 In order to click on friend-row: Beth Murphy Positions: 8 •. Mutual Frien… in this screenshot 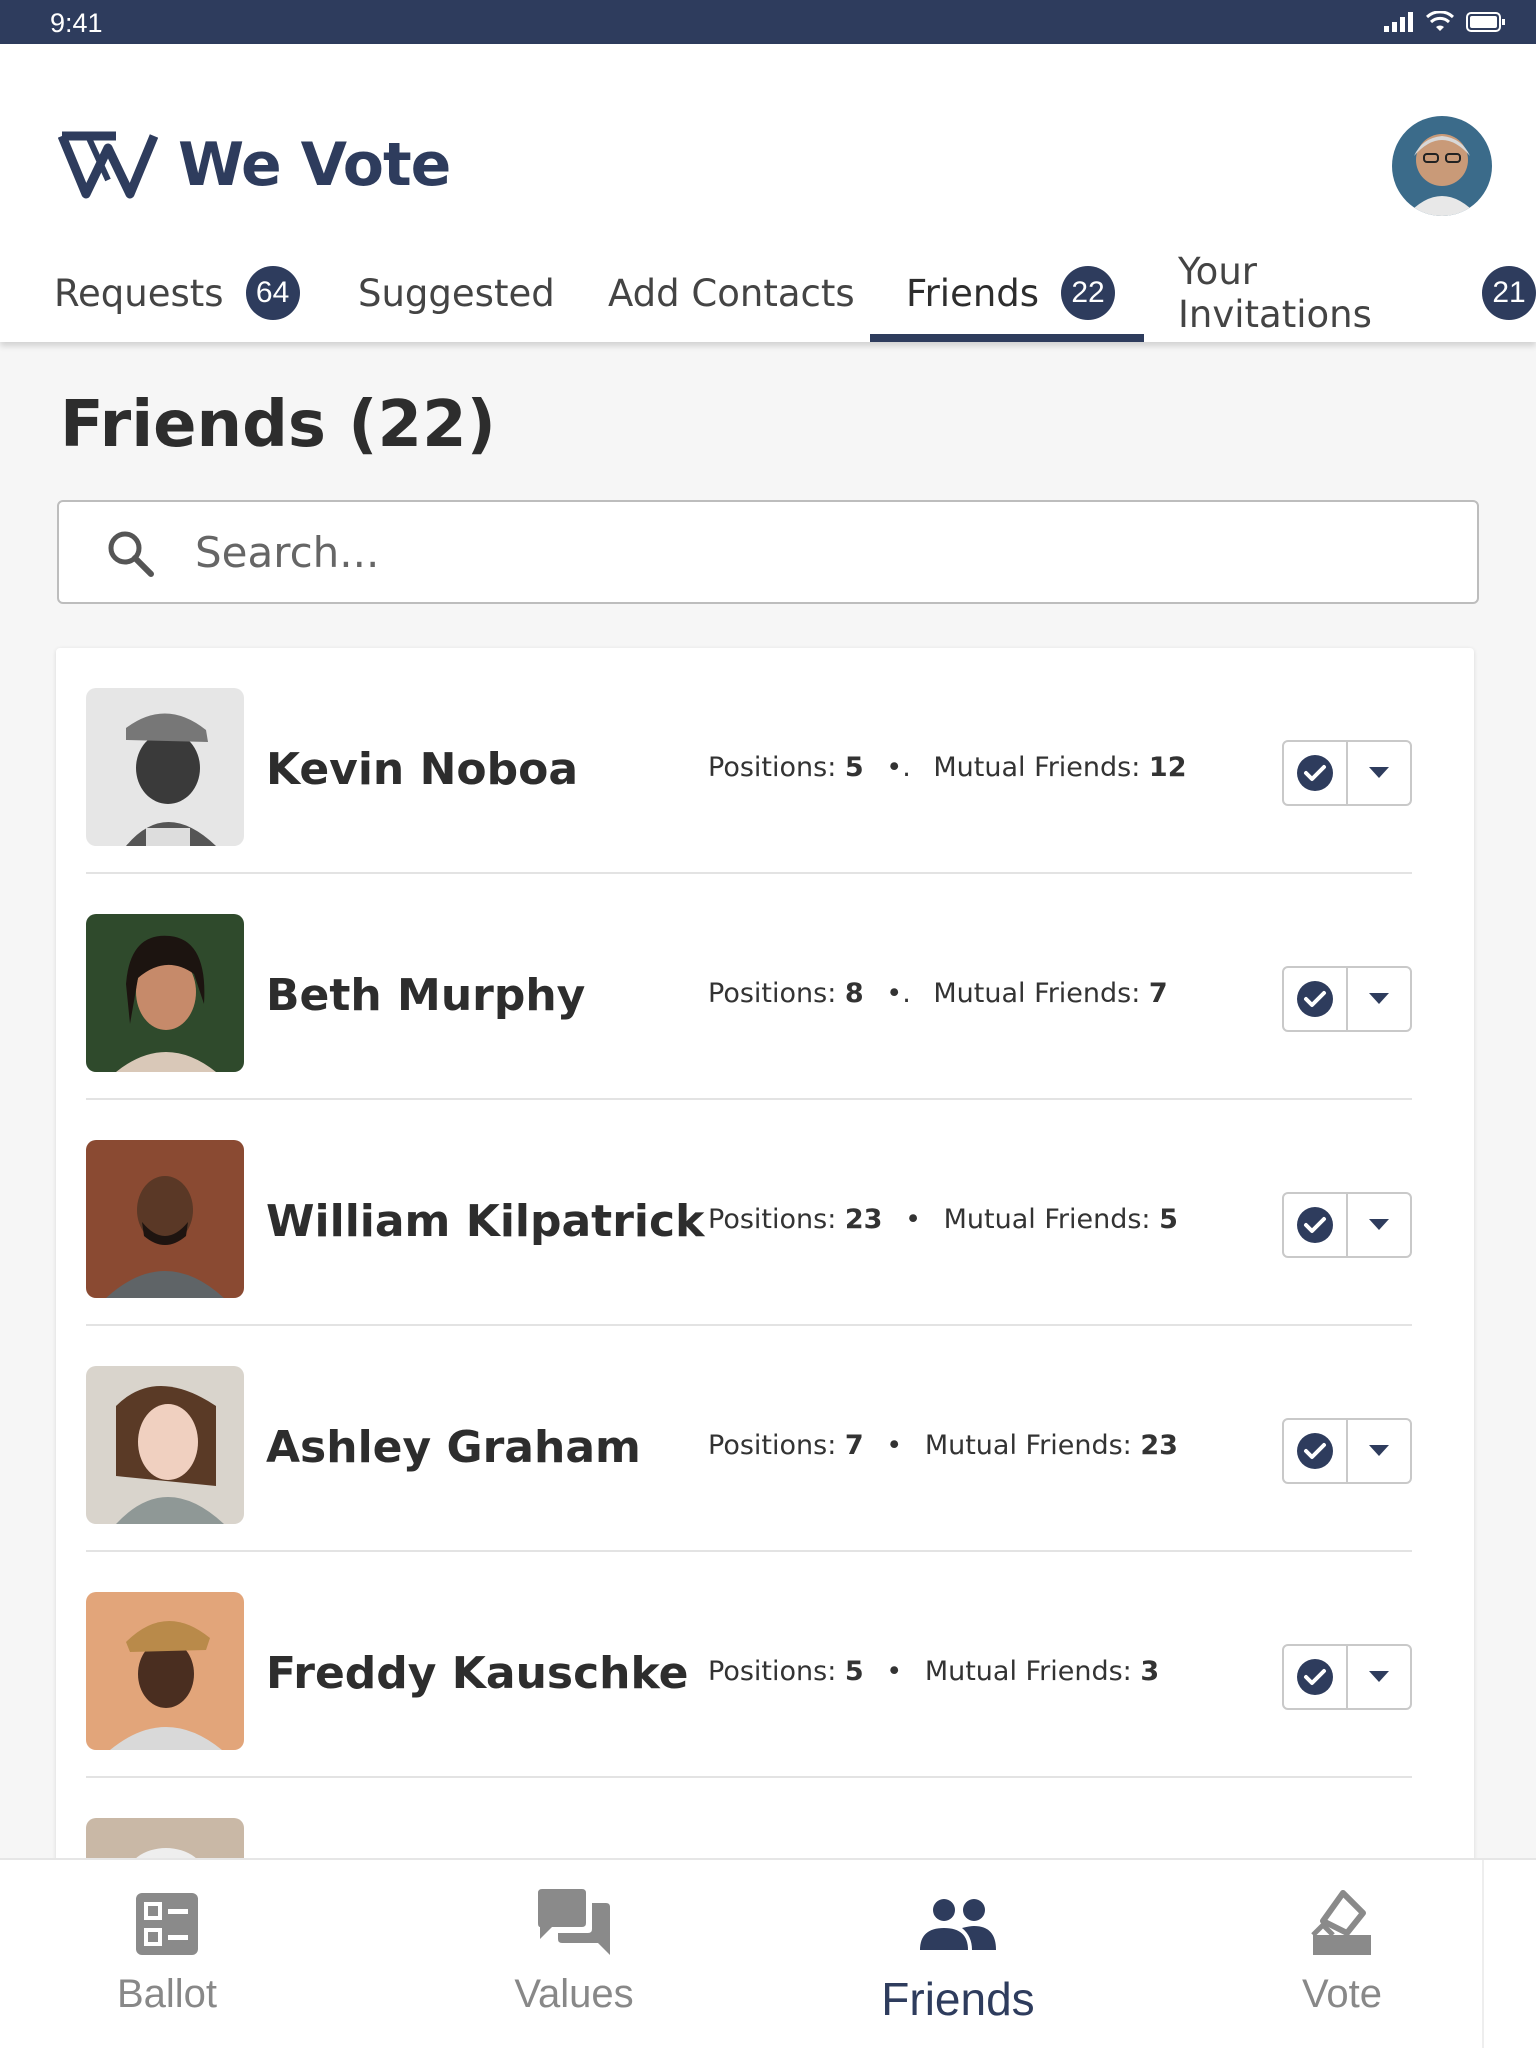, I will do `click(749, 987)`.